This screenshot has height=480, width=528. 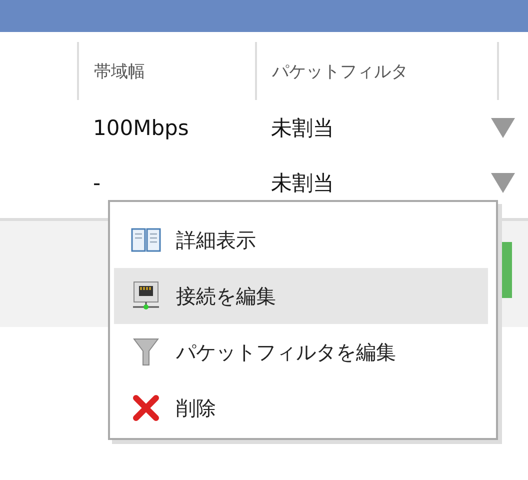 I want to click on table-cell-text: -, so click(x=97, y=182).